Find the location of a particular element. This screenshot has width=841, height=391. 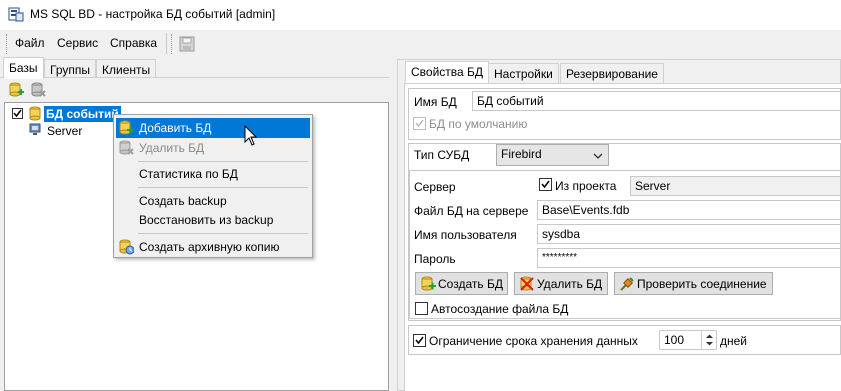

from-project-label: Из проекта is located at coordinates (586, 186).